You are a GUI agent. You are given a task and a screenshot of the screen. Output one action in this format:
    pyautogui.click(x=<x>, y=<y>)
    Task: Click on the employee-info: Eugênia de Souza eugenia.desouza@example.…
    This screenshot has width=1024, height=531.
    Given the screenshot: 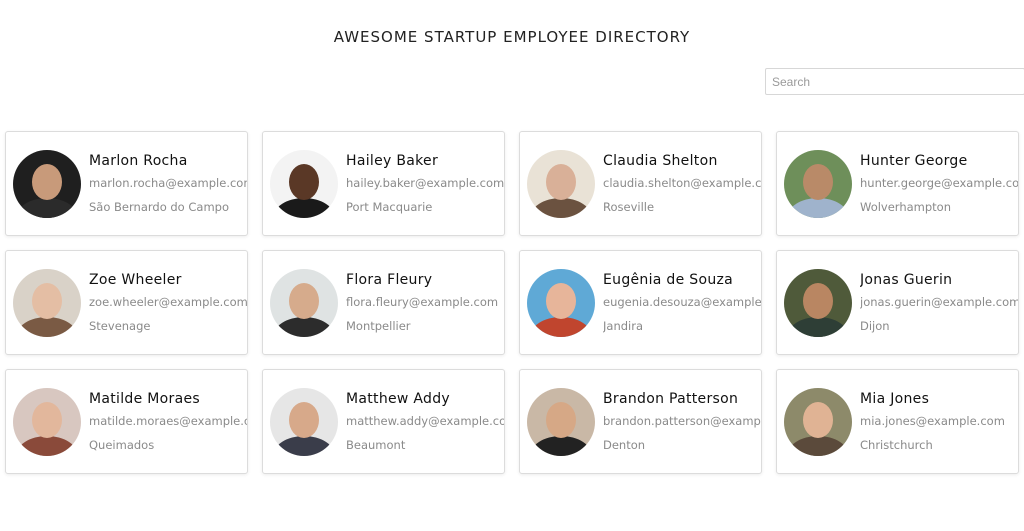 What is the action you would take?
    pyautogui.click(x=682, y=302)
    